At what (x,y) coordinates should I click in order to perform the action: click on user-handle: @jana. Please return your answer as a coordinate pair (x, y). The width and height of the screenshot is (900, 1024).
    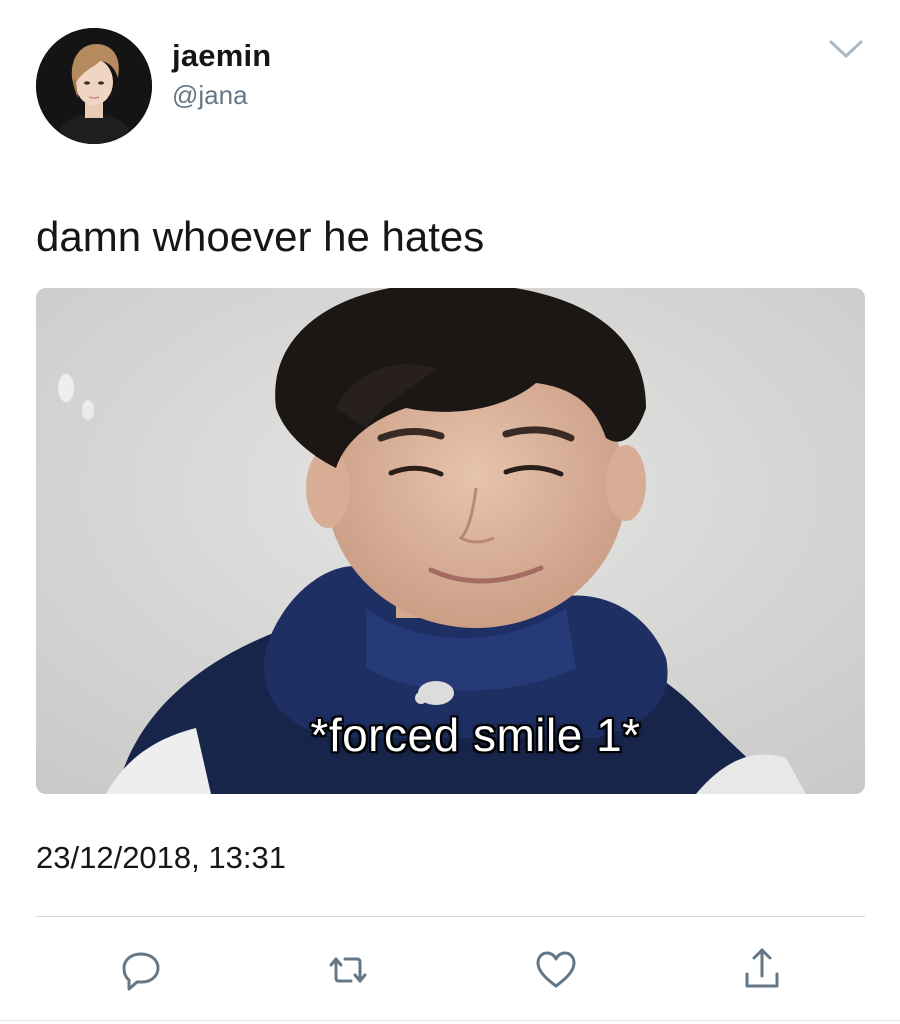
    Looking at the image, I should click on (221, 95).